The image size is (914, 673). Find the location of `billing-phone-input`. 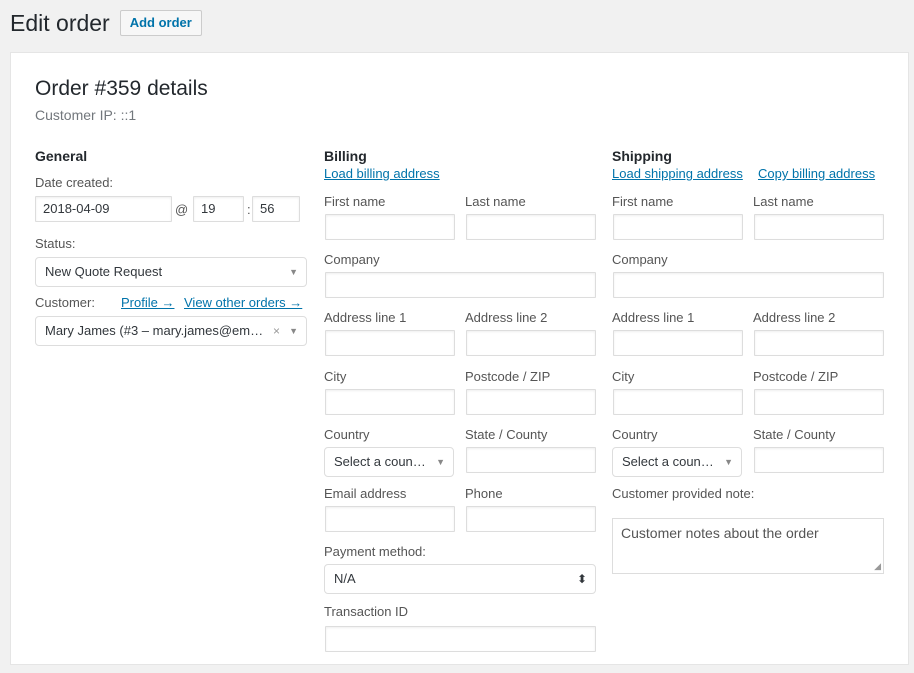

billing-phone-input is located at coordinates (531, 519).